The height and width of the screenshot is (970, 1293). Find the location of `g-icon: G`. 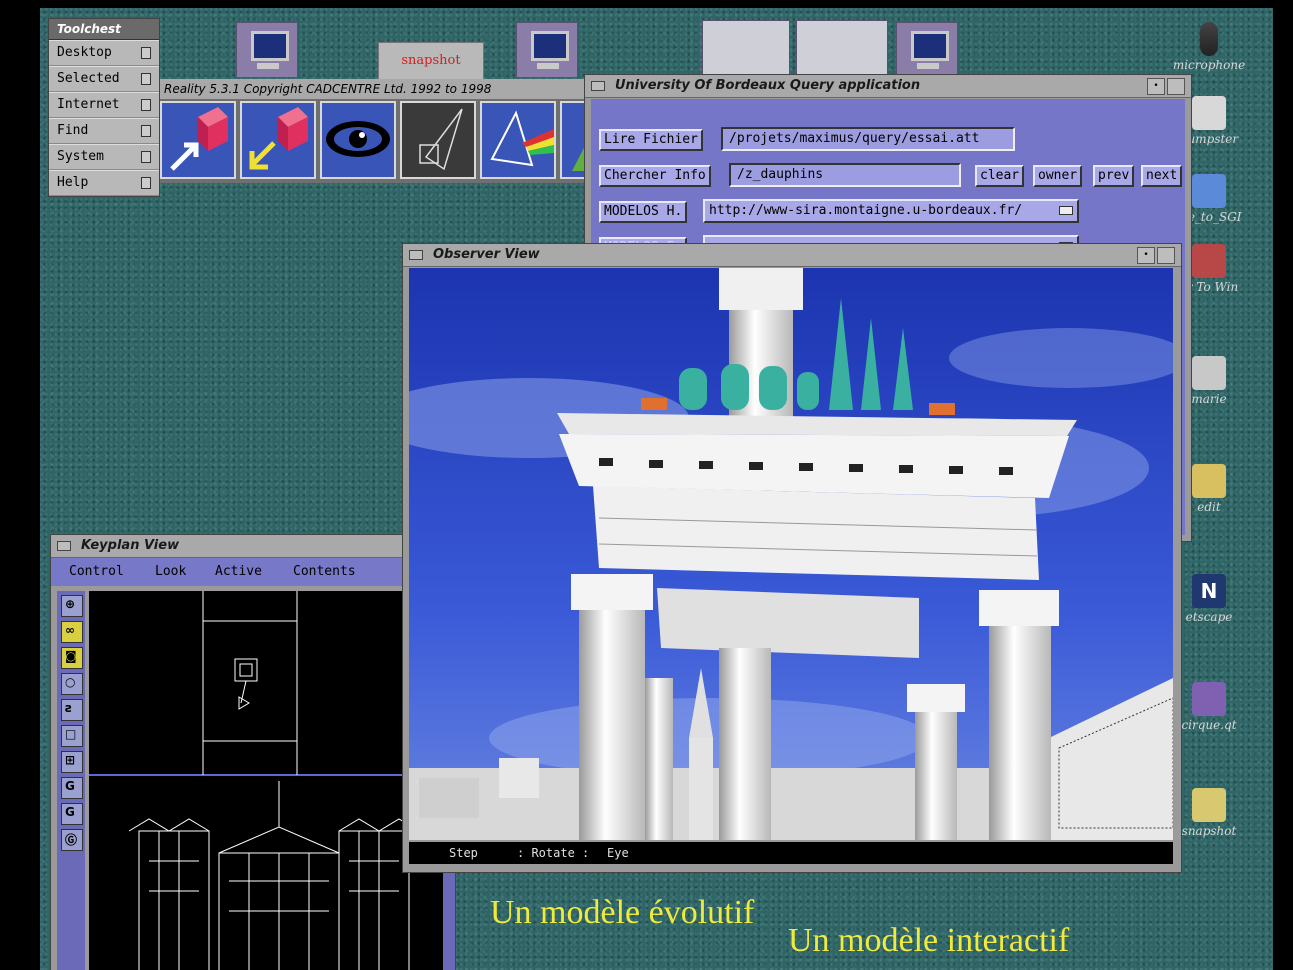

g-icon: G is located at coordinates (72, 788).